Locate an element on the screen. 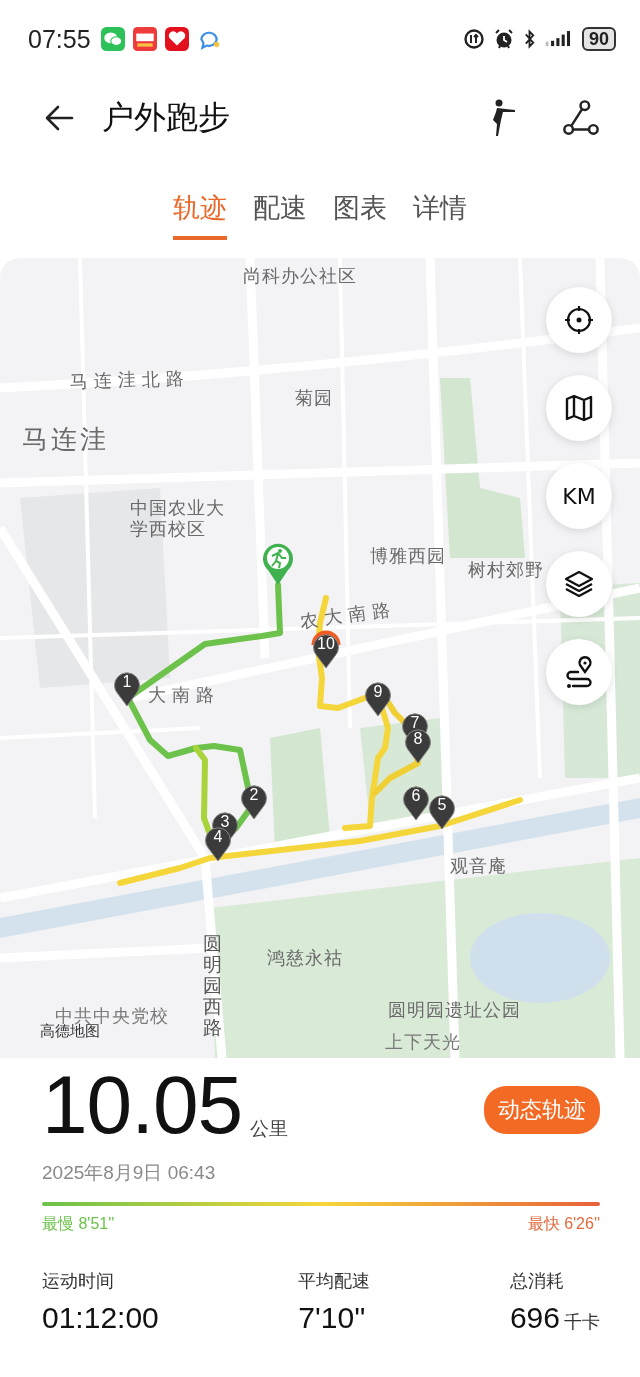 Image resolution: width=640 pixels, height=1377 pixels. distance-unit: 公里 is located at coordinates (269, 1129).